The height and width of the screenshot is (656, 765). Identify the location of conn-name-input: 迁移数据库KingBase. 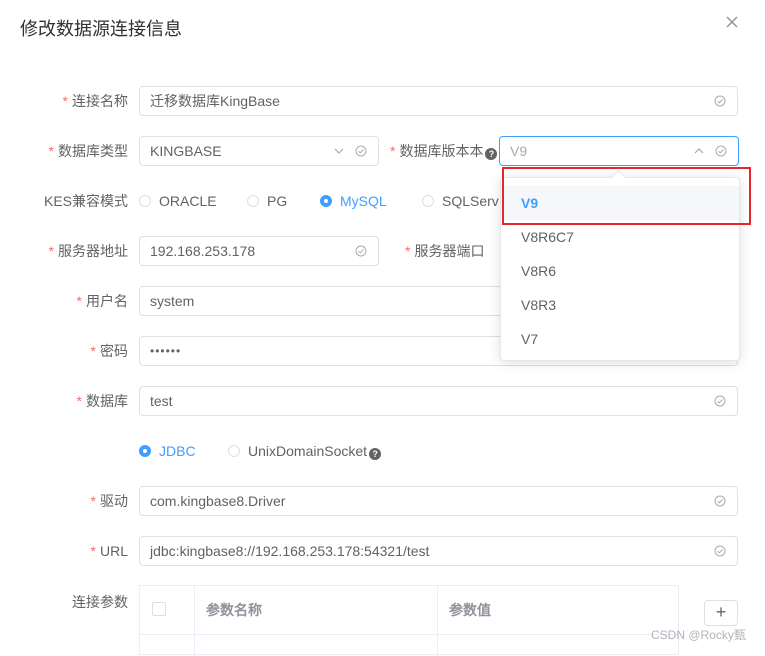
(438, 101).